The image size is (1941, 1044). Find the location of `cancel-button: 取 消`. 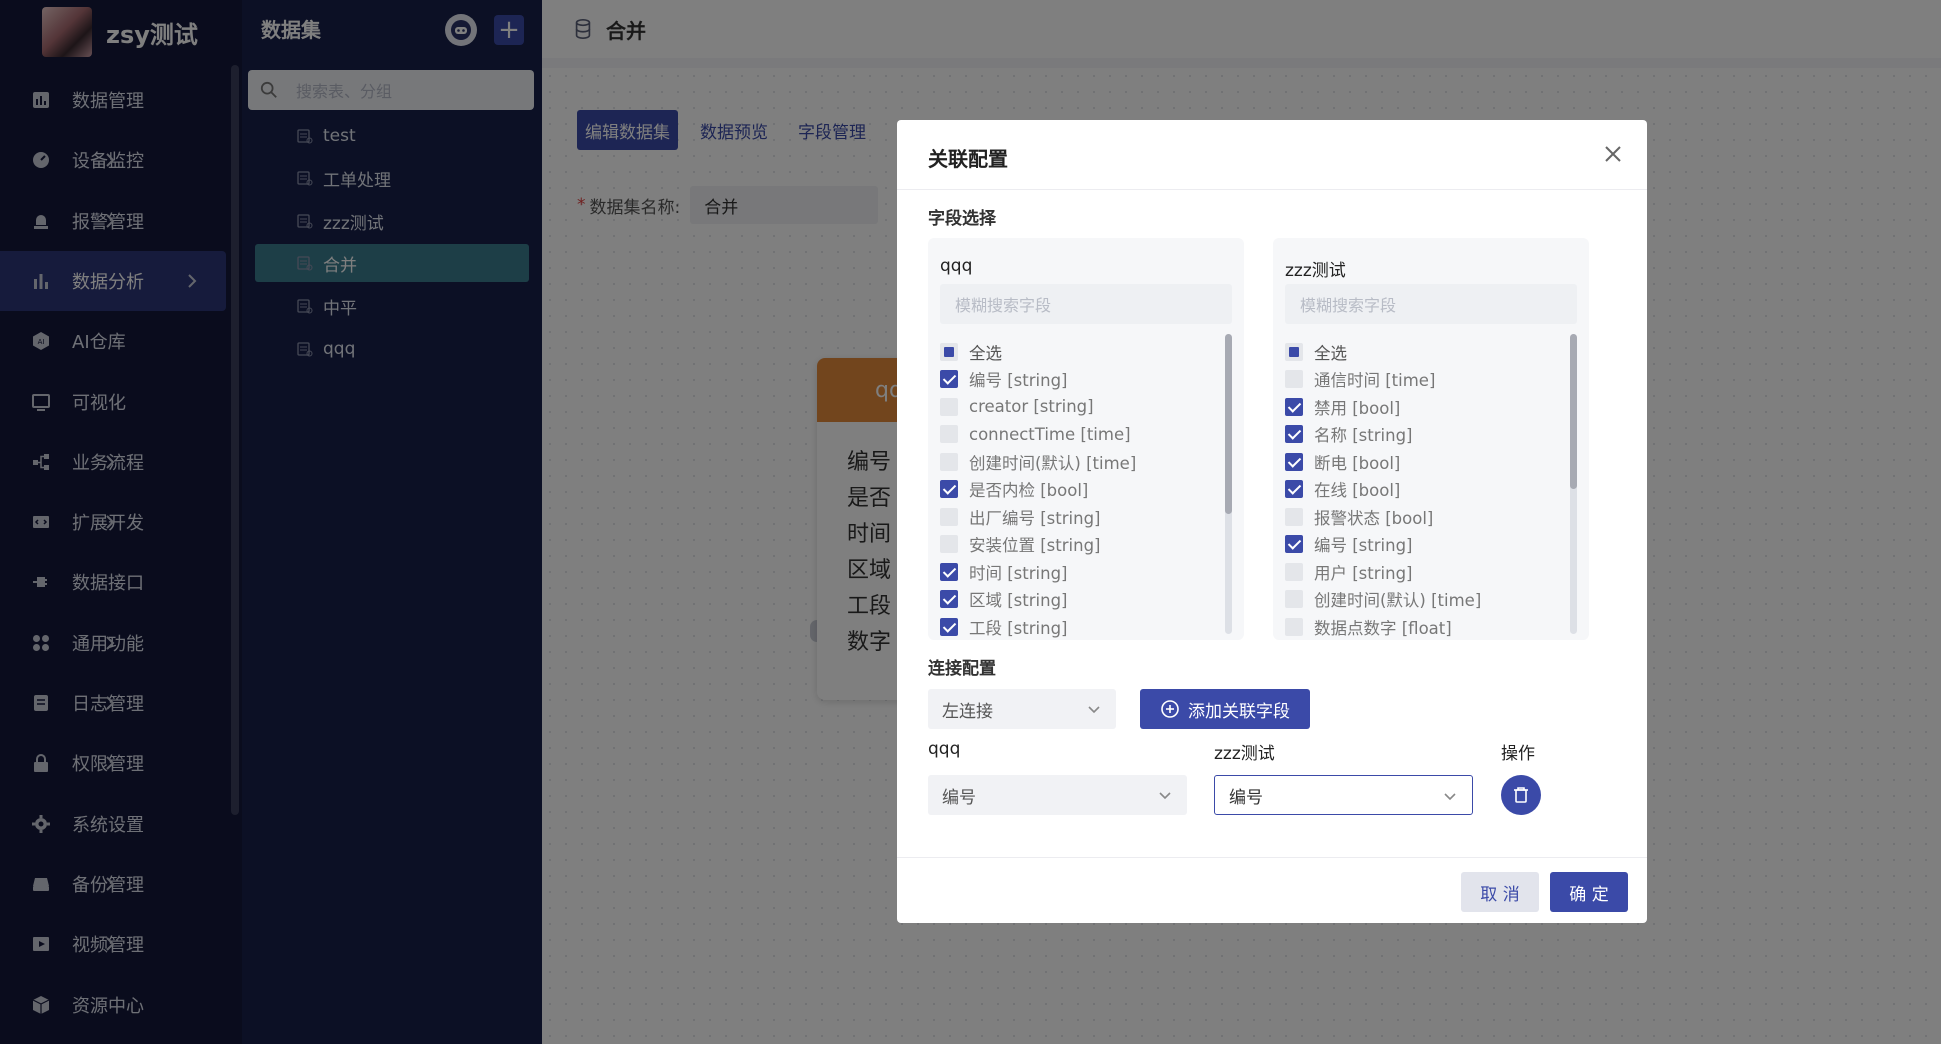

cancel-button: 取 消 is located at coordinates (1500, 892).